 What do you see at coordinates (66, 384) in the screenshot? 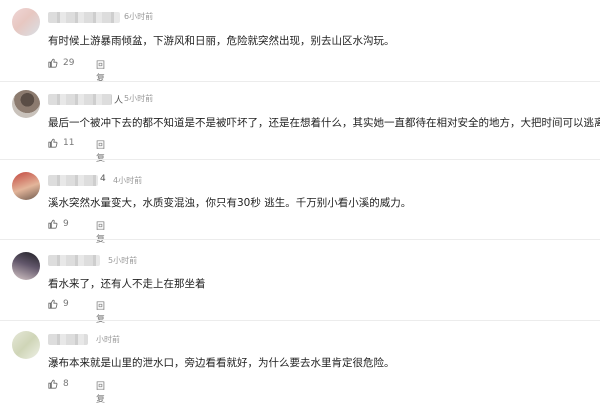
I see `like-count: 8` at bounding box center [66, 384].